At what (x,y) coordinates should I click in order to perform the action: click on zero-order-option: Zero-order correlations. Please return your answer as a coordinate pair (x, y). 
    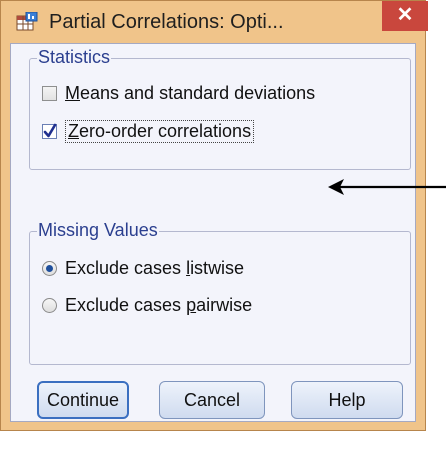
    Looking at the image, I should click on (148, 131).